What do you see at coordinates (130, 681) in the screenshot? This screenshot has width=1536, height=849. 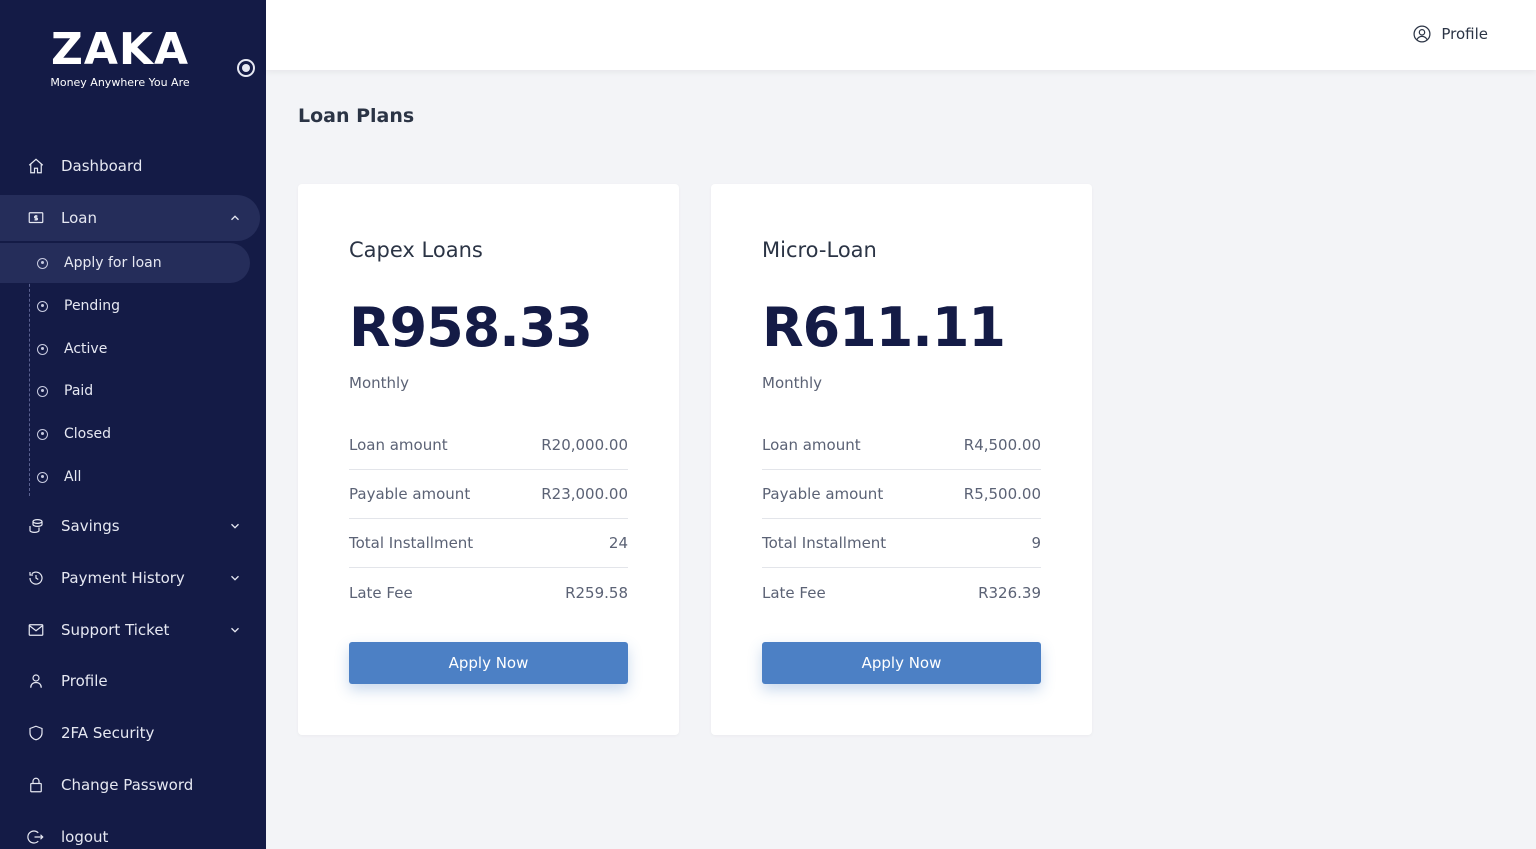 I see `sidebar-item-profile: Profile` at bounding box center [130, 681].